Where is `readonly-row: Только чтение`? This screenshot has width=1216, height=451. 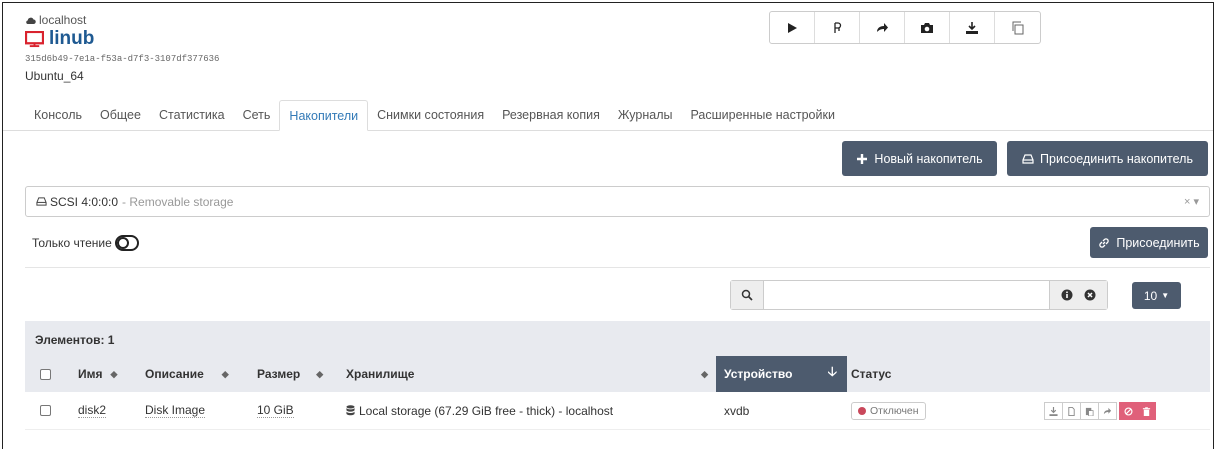 readonly-row: Только чтение is located at coordinates (85, 243).